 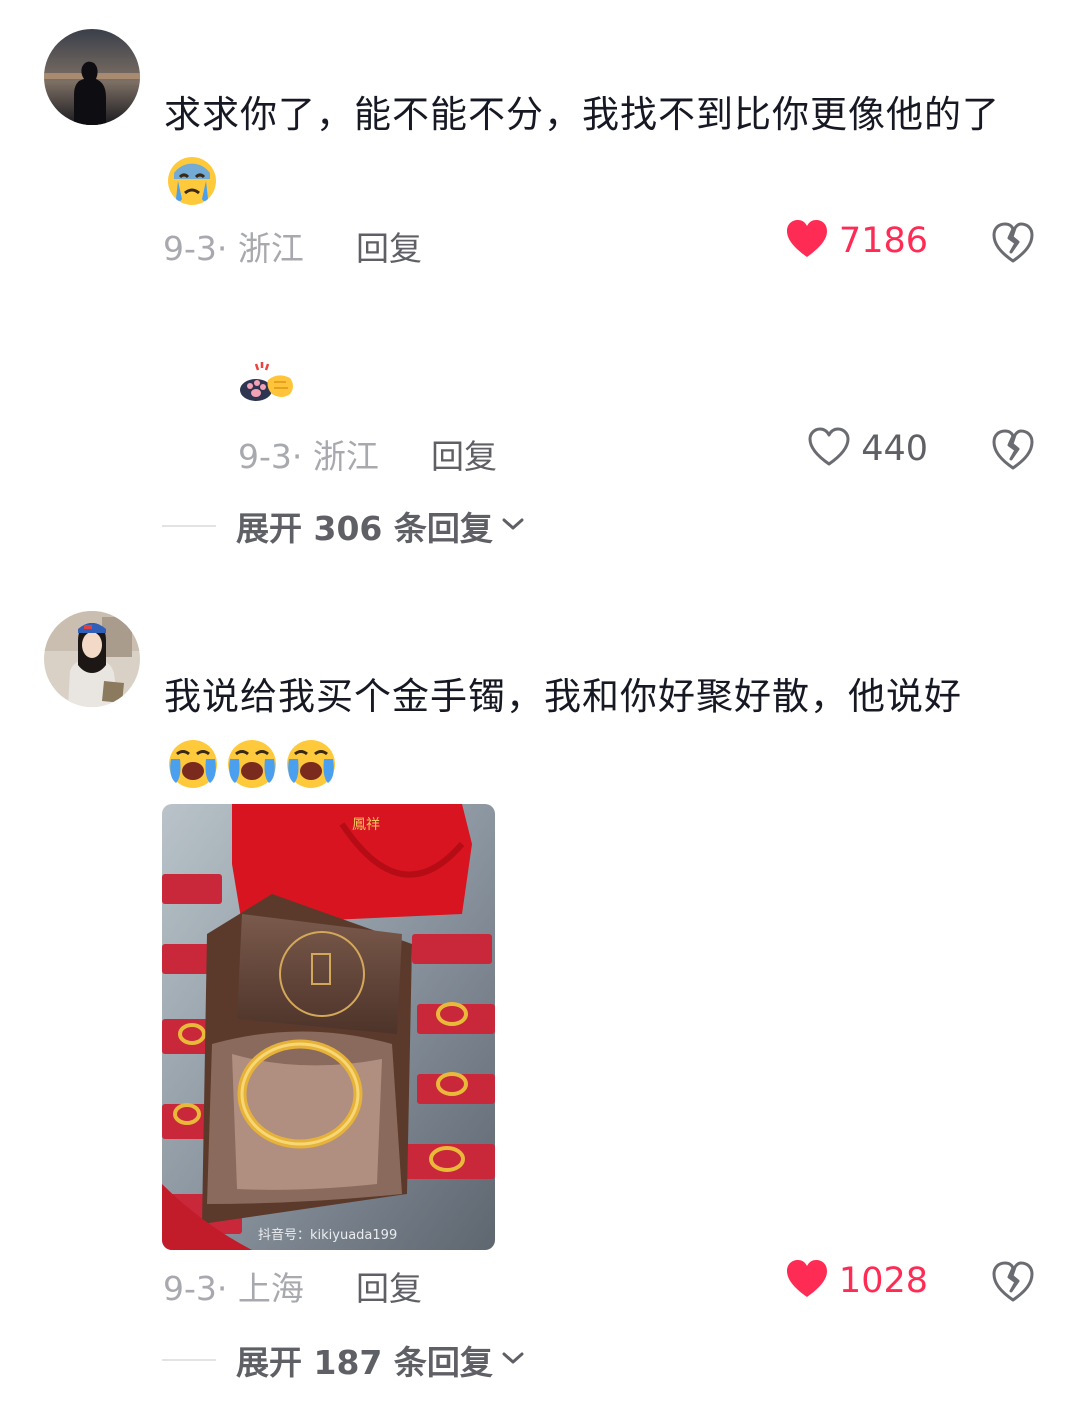 I want to click on like-button: 1028, so click(x=856, y=1281).